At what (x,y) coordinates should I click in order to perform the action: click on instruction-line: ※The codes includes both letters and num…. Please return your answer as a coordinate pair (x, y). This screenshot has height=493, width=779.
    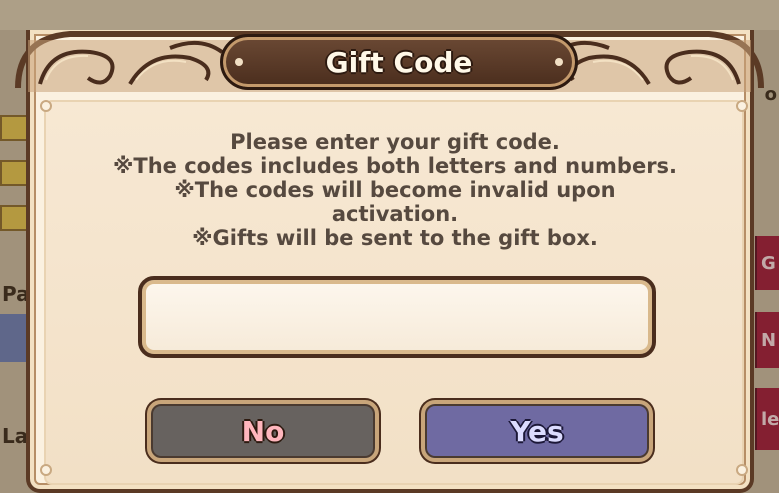
    Looking at the image, I should click on (395, 166).